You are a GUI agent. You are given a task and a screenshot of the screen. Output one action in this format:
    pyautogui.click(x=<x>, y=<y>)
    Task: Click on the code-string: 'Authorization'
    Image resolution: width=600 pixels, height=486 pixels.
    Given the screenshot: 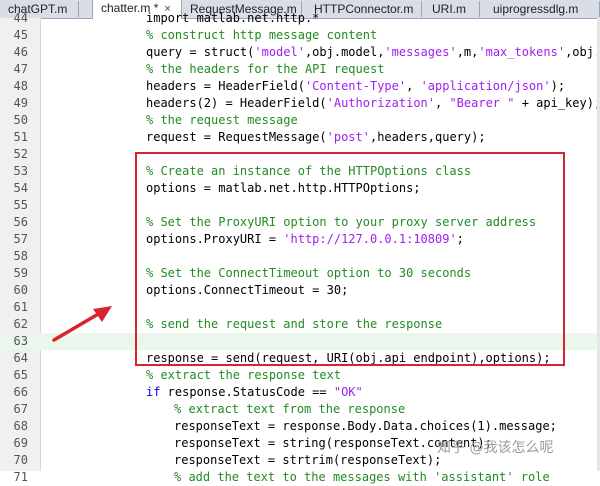 What is the action you would take?
    pyautogui.click(x=380, y=103)
    